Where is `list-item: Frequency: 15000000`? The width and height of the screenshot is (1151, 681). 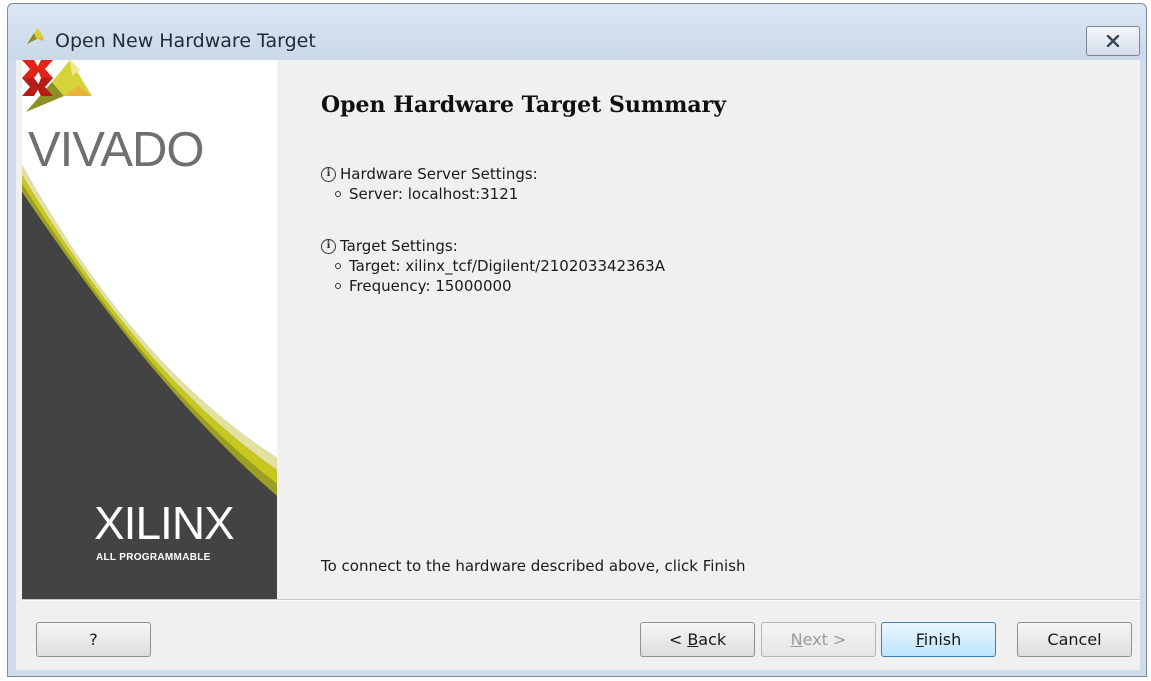 list-item: Frequency: 15000000 is located at coordinates (493, 286).